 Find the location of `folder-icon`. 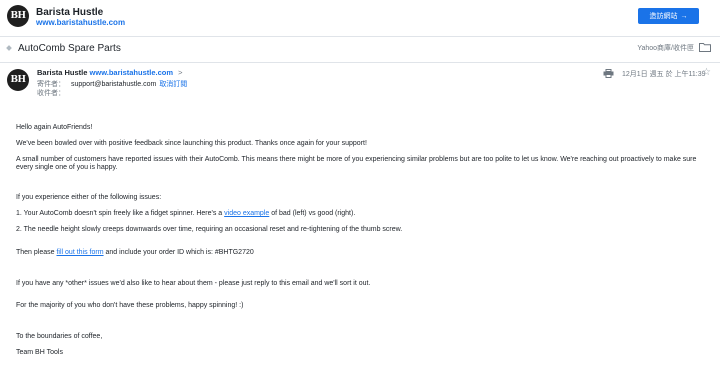

folder-icon is located at coordinates (705, 47).